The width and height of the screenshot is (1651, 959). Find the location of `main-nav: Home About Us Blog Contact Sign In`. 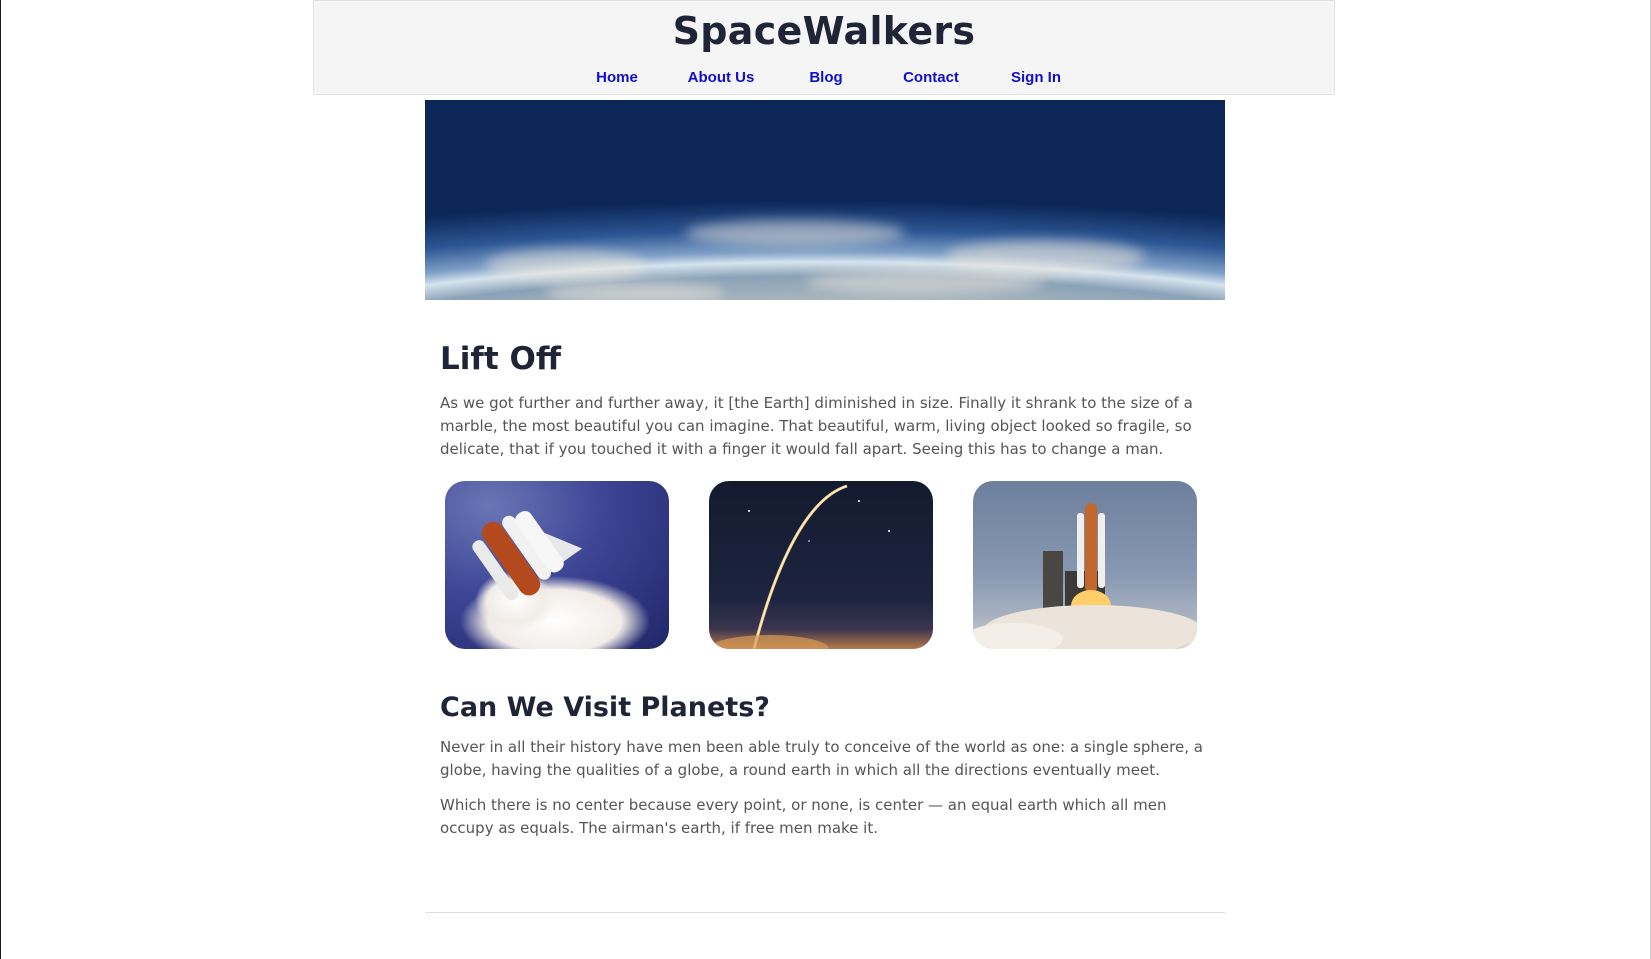

main-nav: Home About Us Blog Contact Sign In is located at coordinates (824, 81).